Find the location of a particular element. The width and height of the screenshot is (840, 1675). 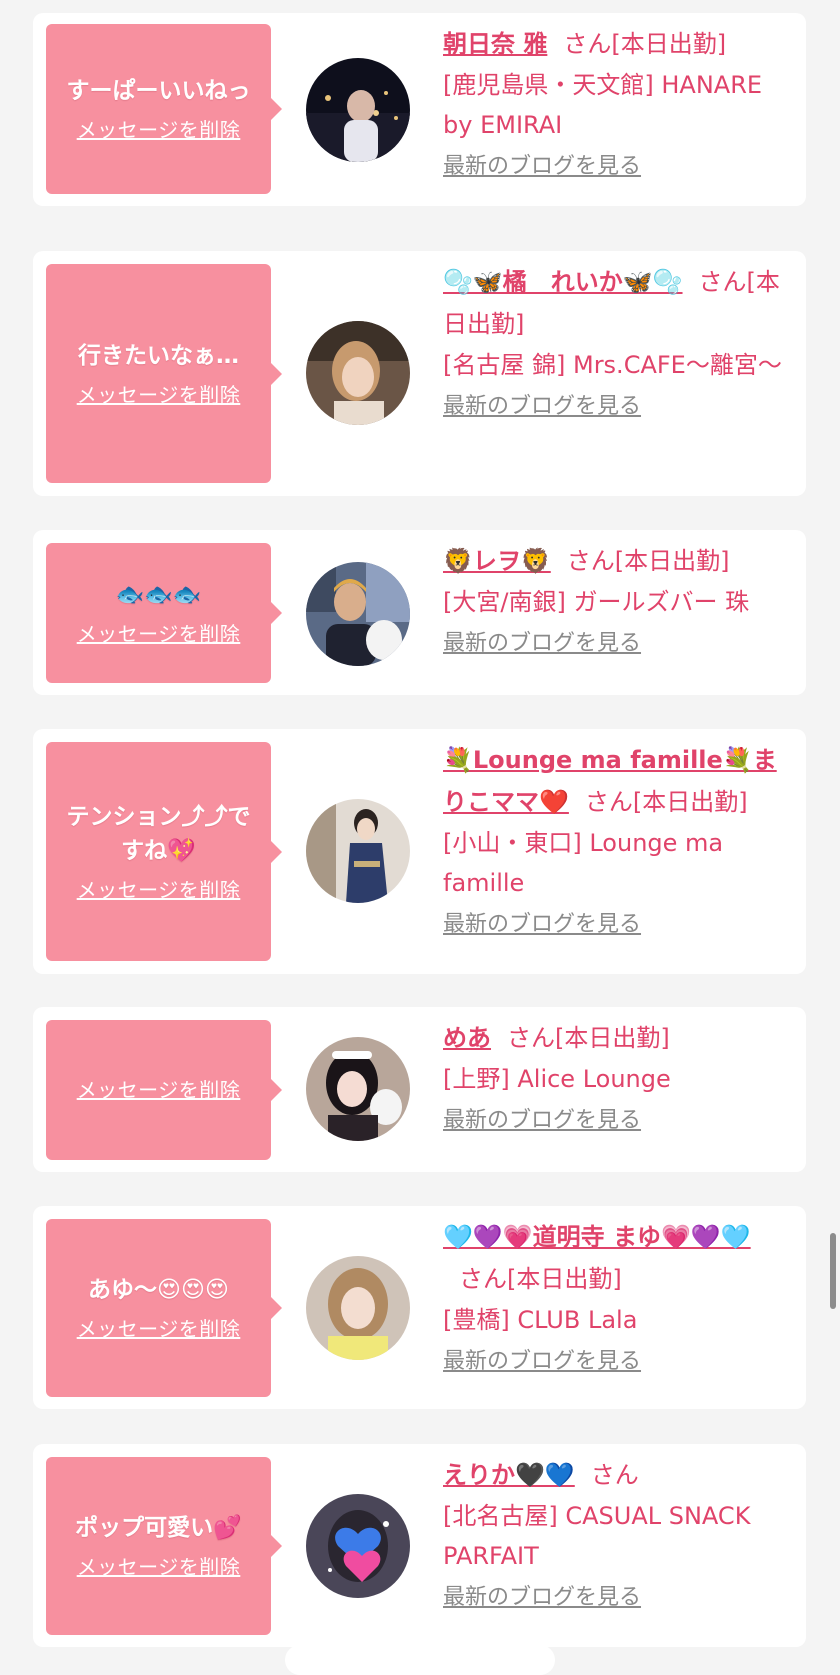

name-line: えりか🖤💙 さん is located at coordinates (615, 1475).